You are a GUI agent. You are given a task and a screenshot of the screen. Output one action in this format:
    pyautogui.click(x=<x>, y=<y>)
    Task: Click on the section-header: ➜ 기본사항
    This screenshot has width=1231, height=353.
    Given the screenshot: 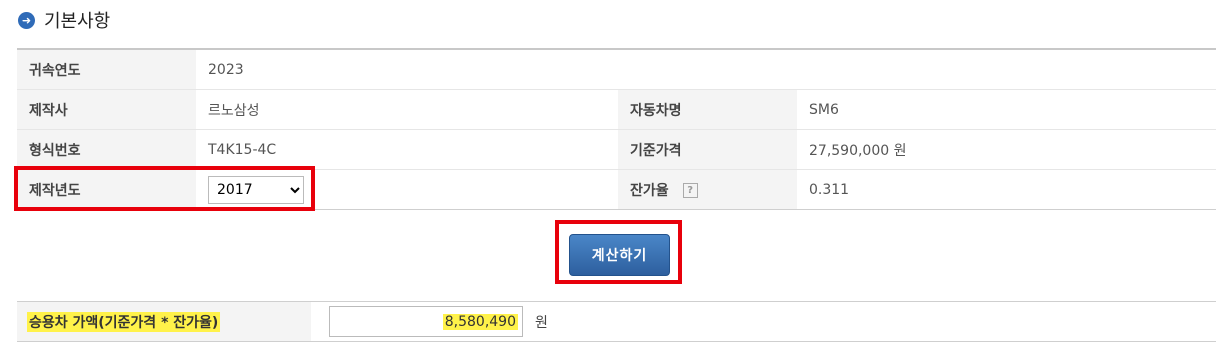 What is the action you would take?
    pyautogui.click(x=64, y=20)
    